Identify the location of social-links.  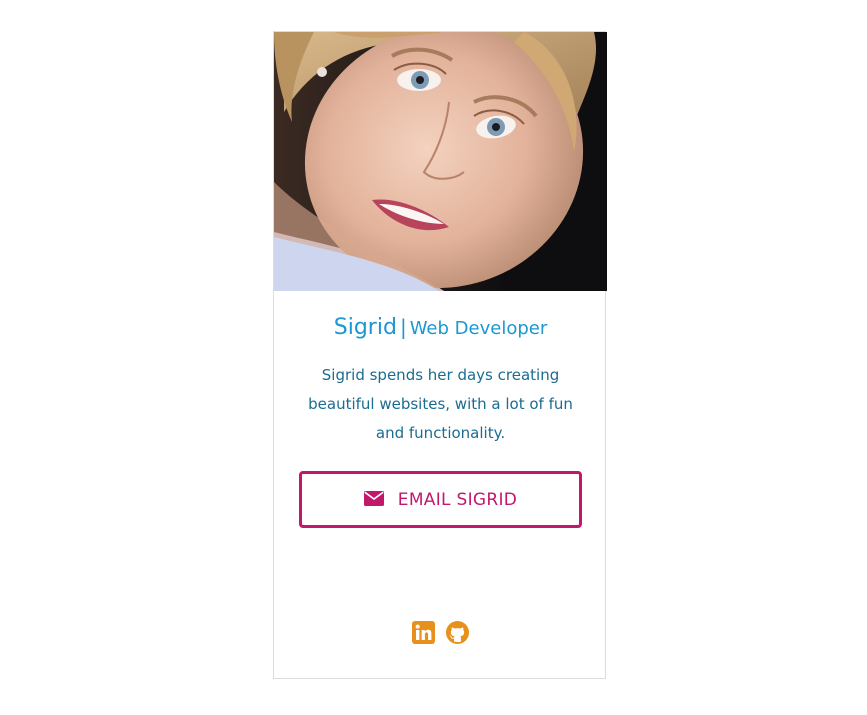
(440, 632).